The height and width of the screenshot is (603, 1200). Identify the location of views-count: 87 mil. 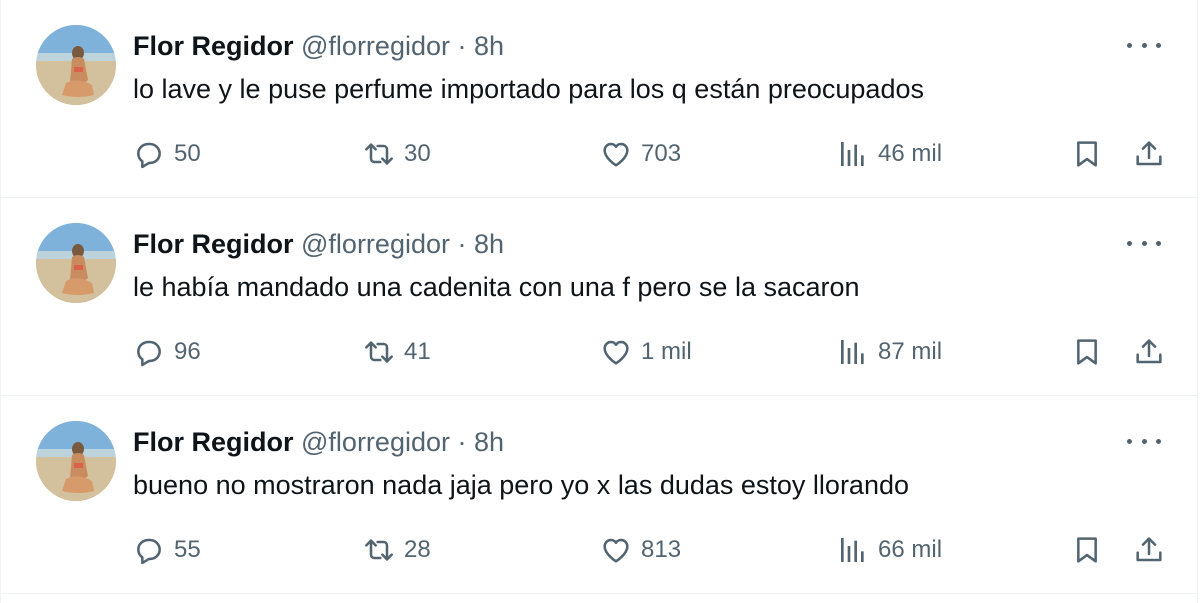
(910, 351).